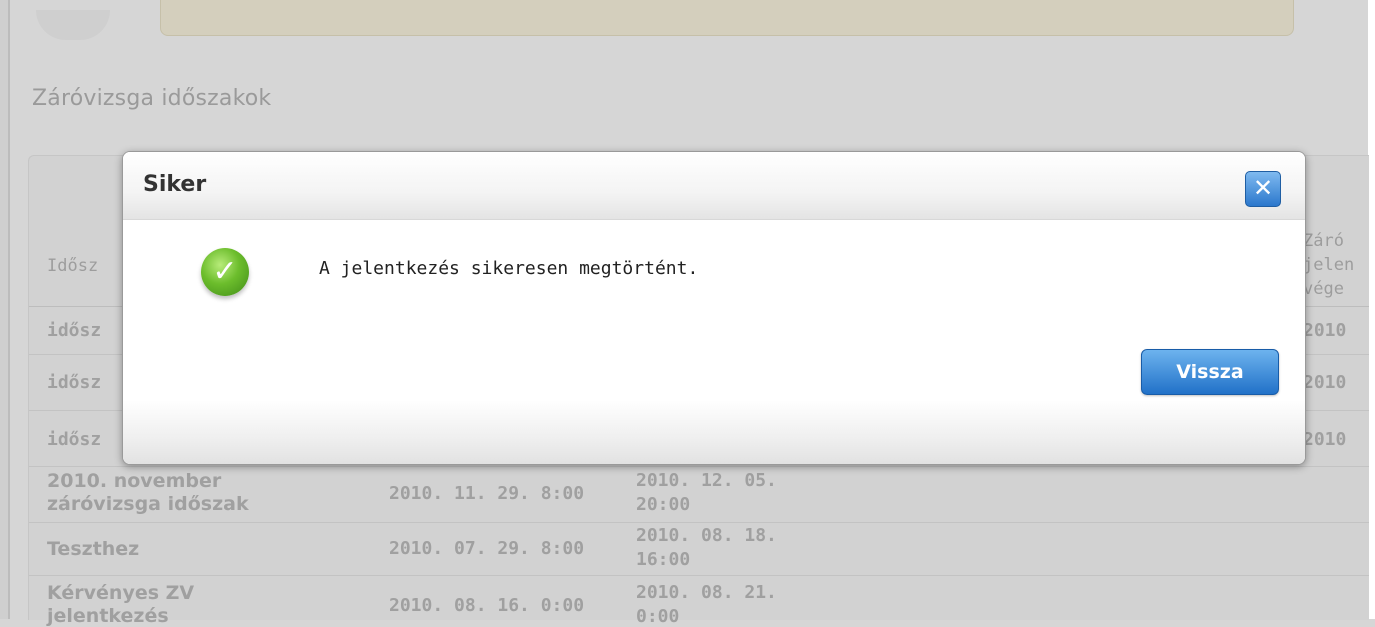  Describe the element at coordinates (509, 268) in the screenshot. I see `dialog-message: A jelentkezés sikeresen megtörtént.` at that location.